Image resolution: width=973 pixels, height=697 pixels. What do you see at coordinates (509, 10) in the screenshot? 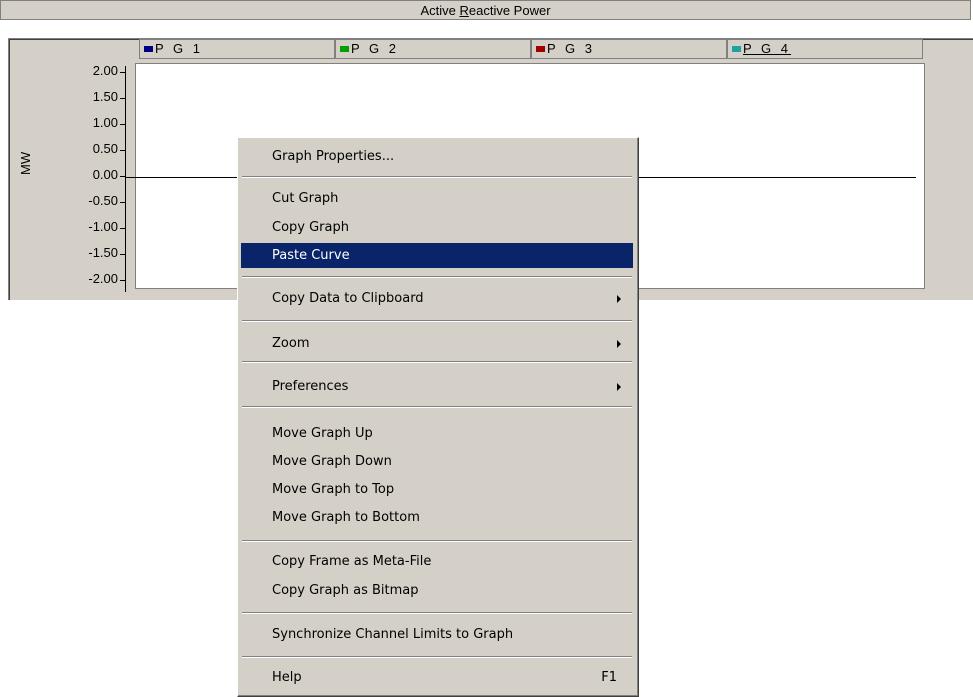
I see `graph-title-suffix: eactive Power` at bounding box center [509, 10].